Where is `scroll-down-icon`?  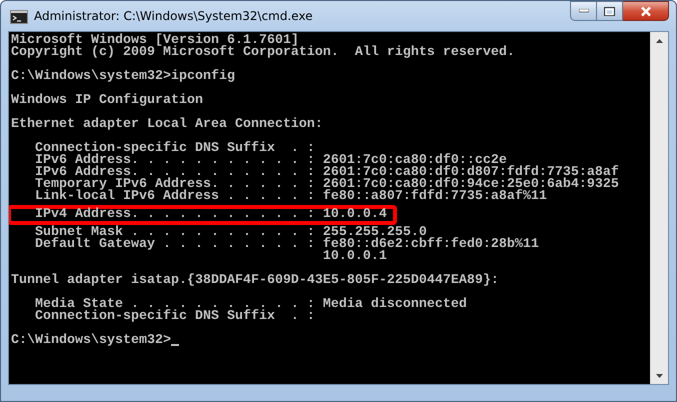
scroll-down-icon is located at coordinates (659, 376).